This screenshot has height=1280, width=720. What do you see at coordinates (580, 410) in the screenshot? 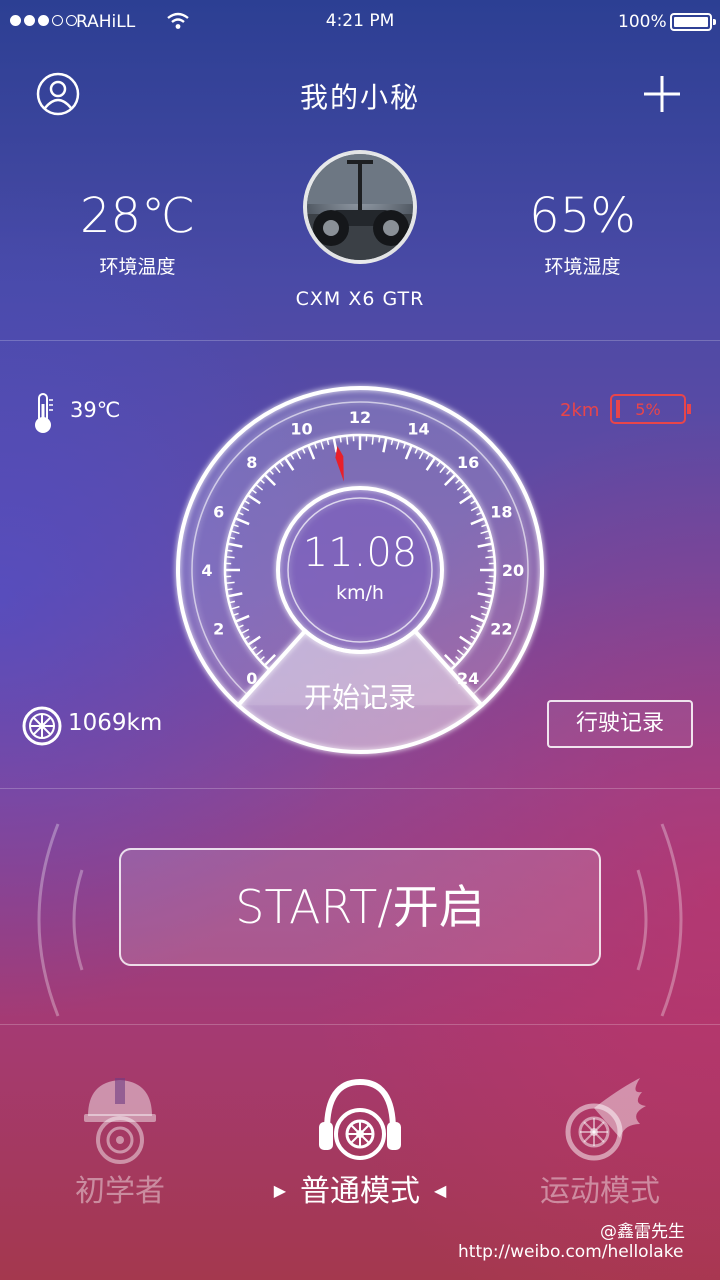
I see `remaining-range: 2km` at bounding box center [580, 410].